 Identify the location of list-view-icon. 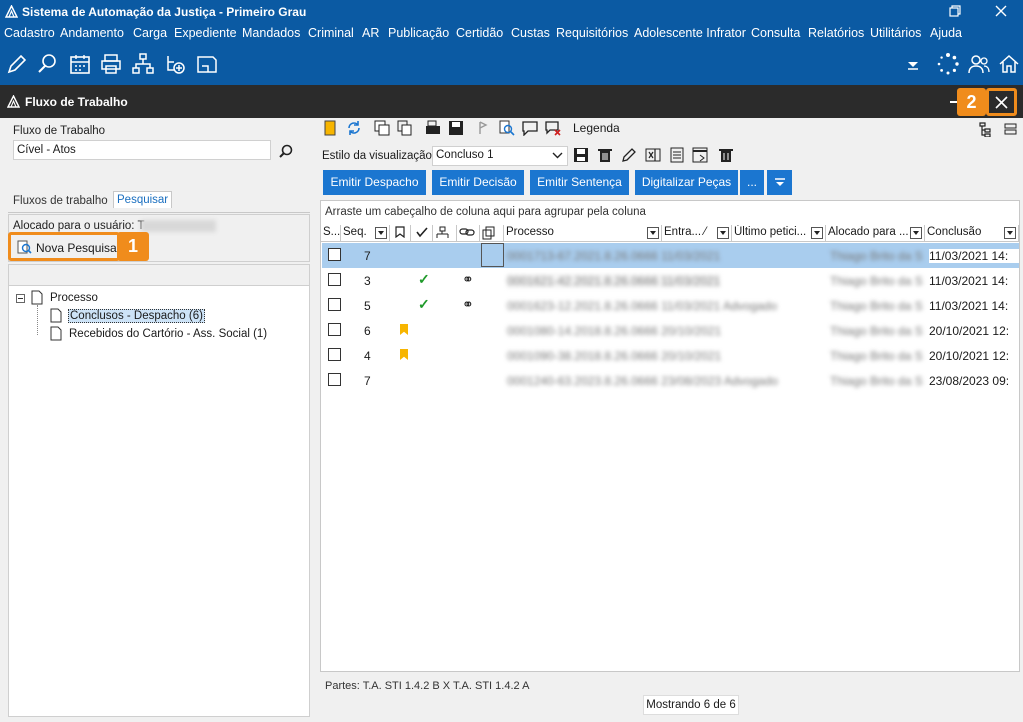
(1010, 129).